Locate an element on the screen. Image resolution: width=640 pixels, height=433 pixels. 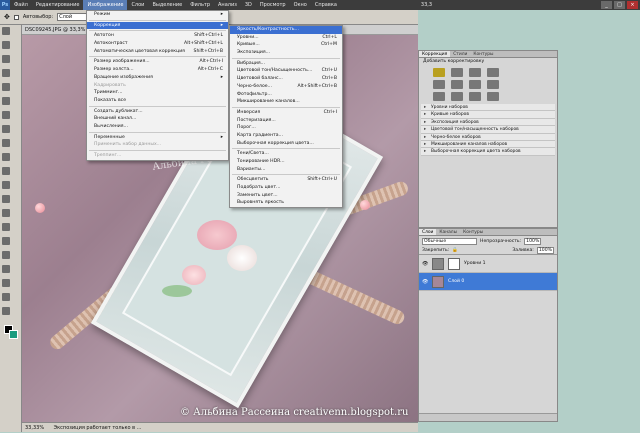
correction-menu-item: Уровни... Ctrl+L is located at coordinates (286, 38).